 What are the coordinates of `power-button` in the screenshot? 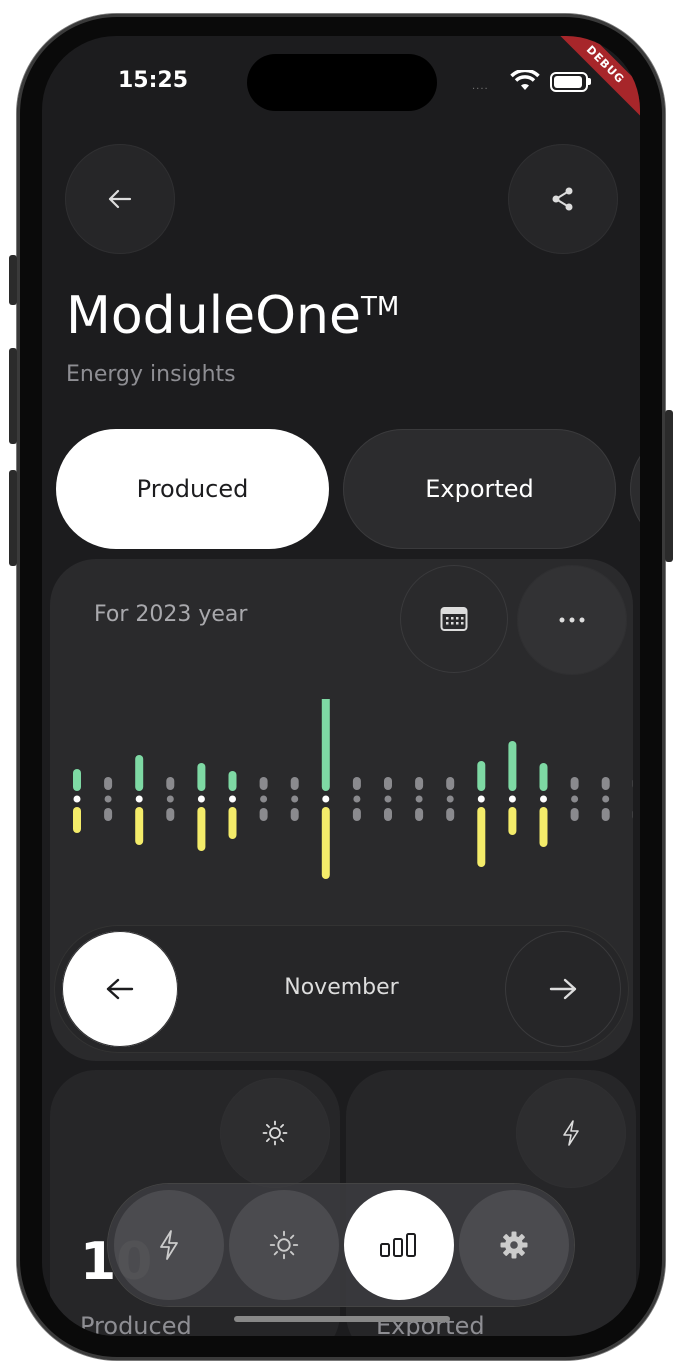 It's located at (669, 486).